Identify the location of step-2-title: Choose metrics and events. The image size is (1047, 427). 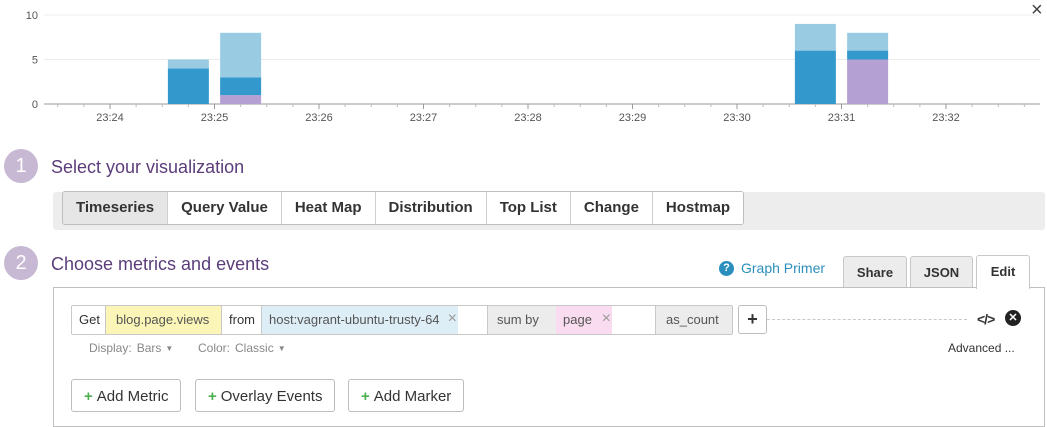
(160, 264).